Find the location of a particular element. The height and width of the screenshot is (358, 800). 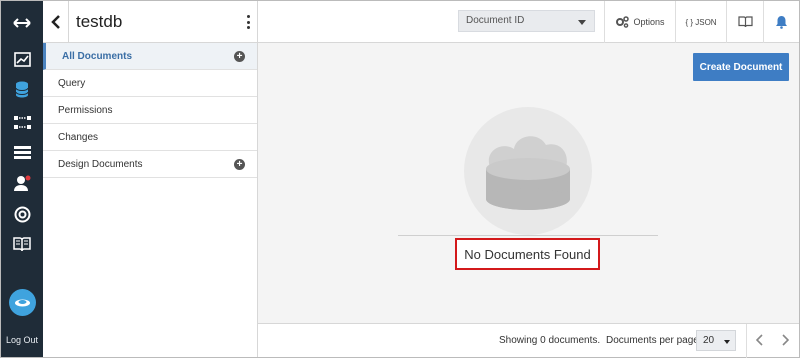

gears-icon is located at coordinates (623, 22).